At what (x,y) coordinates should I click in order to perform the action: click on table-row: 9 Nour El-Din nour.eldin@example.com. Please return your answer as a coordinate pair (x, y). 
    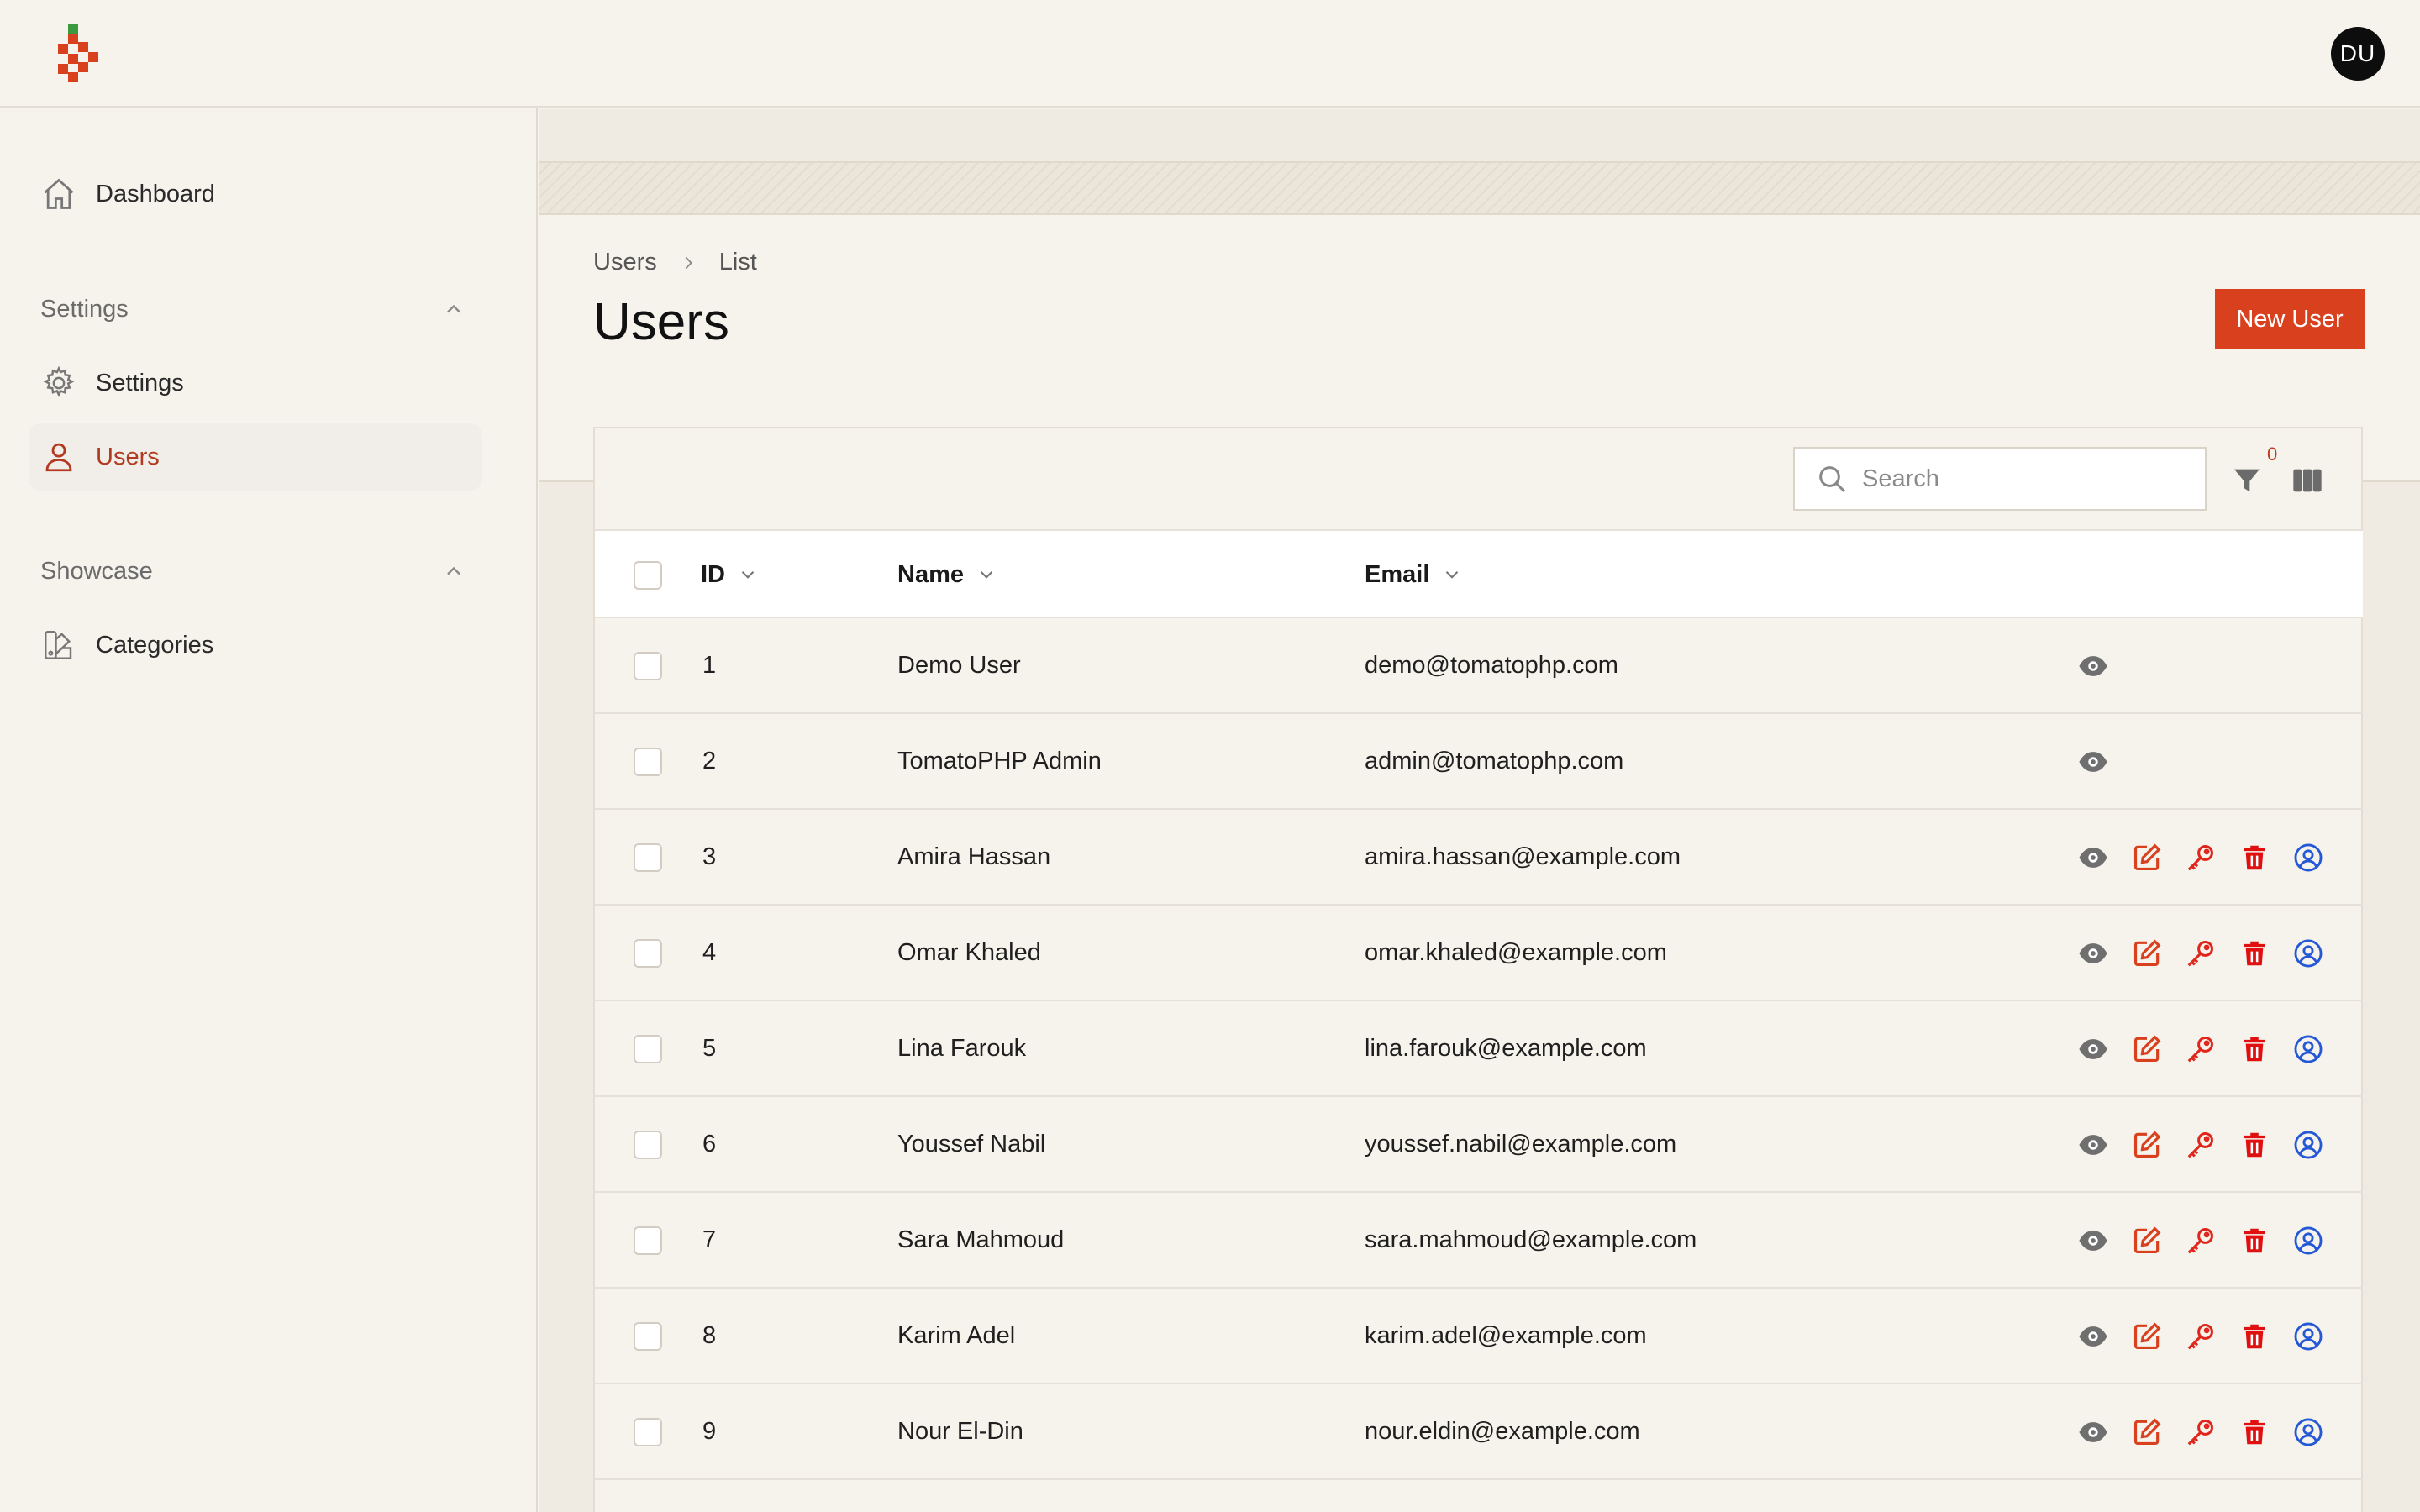
    Looking at the image, I should click on (1479, 1432).